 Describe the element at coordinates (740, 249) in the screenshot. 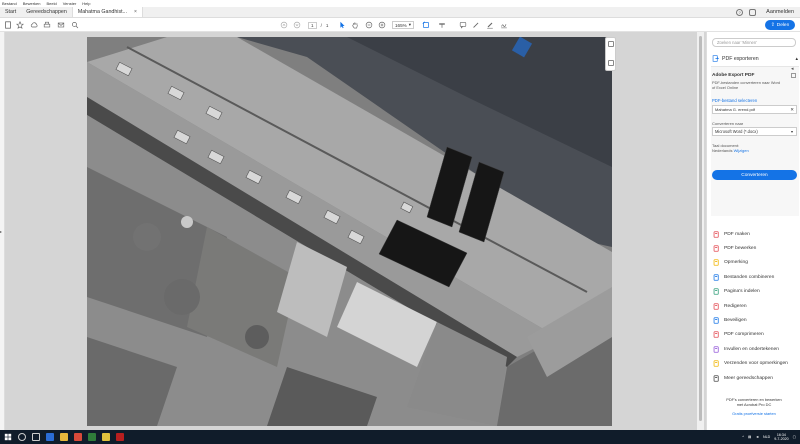

I see `tool-item-label: PDF bewerken` at that location.